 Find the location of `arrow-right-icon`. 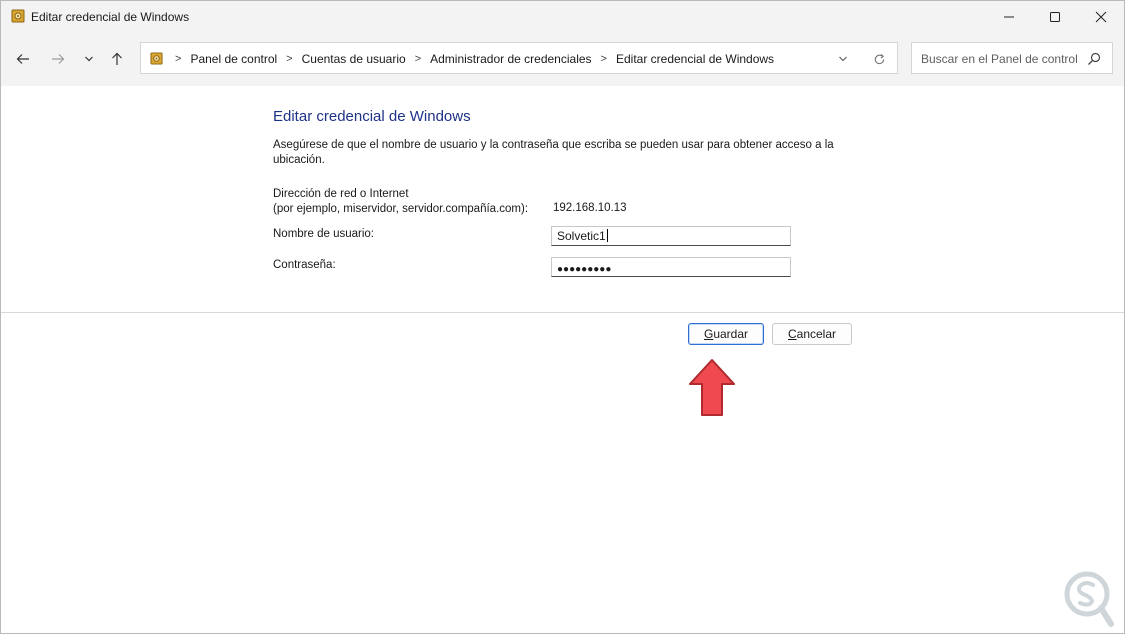

arrow-right-icon is located at coordinates (58, 59).